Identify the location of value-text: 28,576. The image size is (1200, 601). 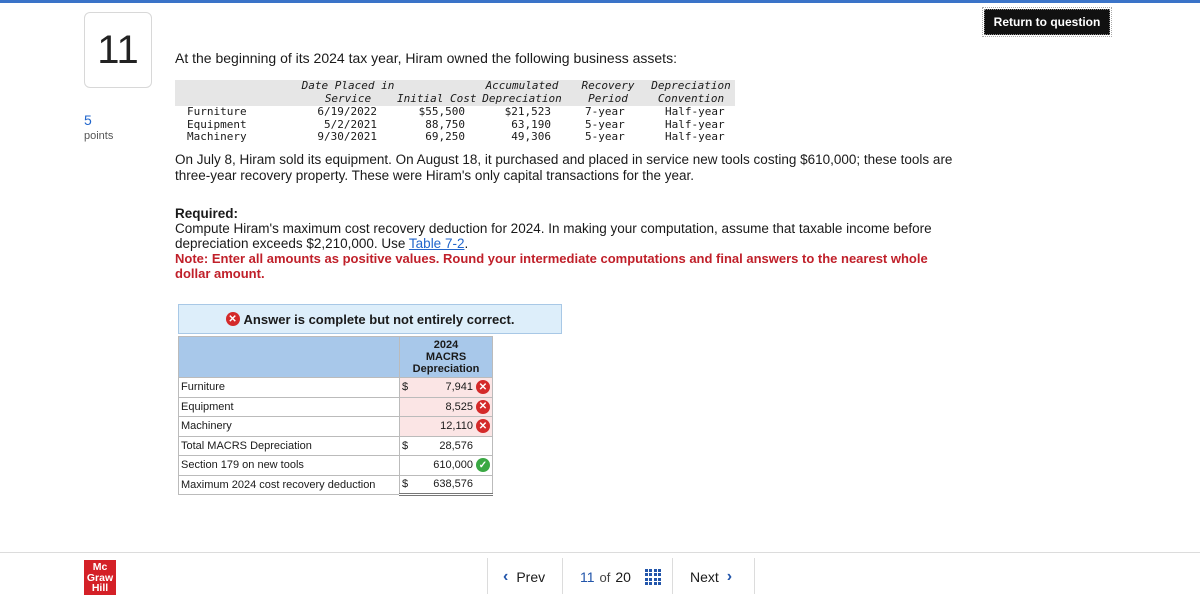
(456, 445).